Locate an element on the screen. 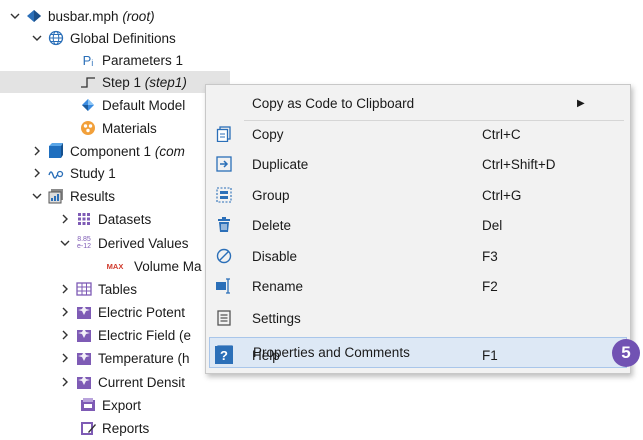  submenu-arrow-icon: ▶ is located at coordinates (581, 103).